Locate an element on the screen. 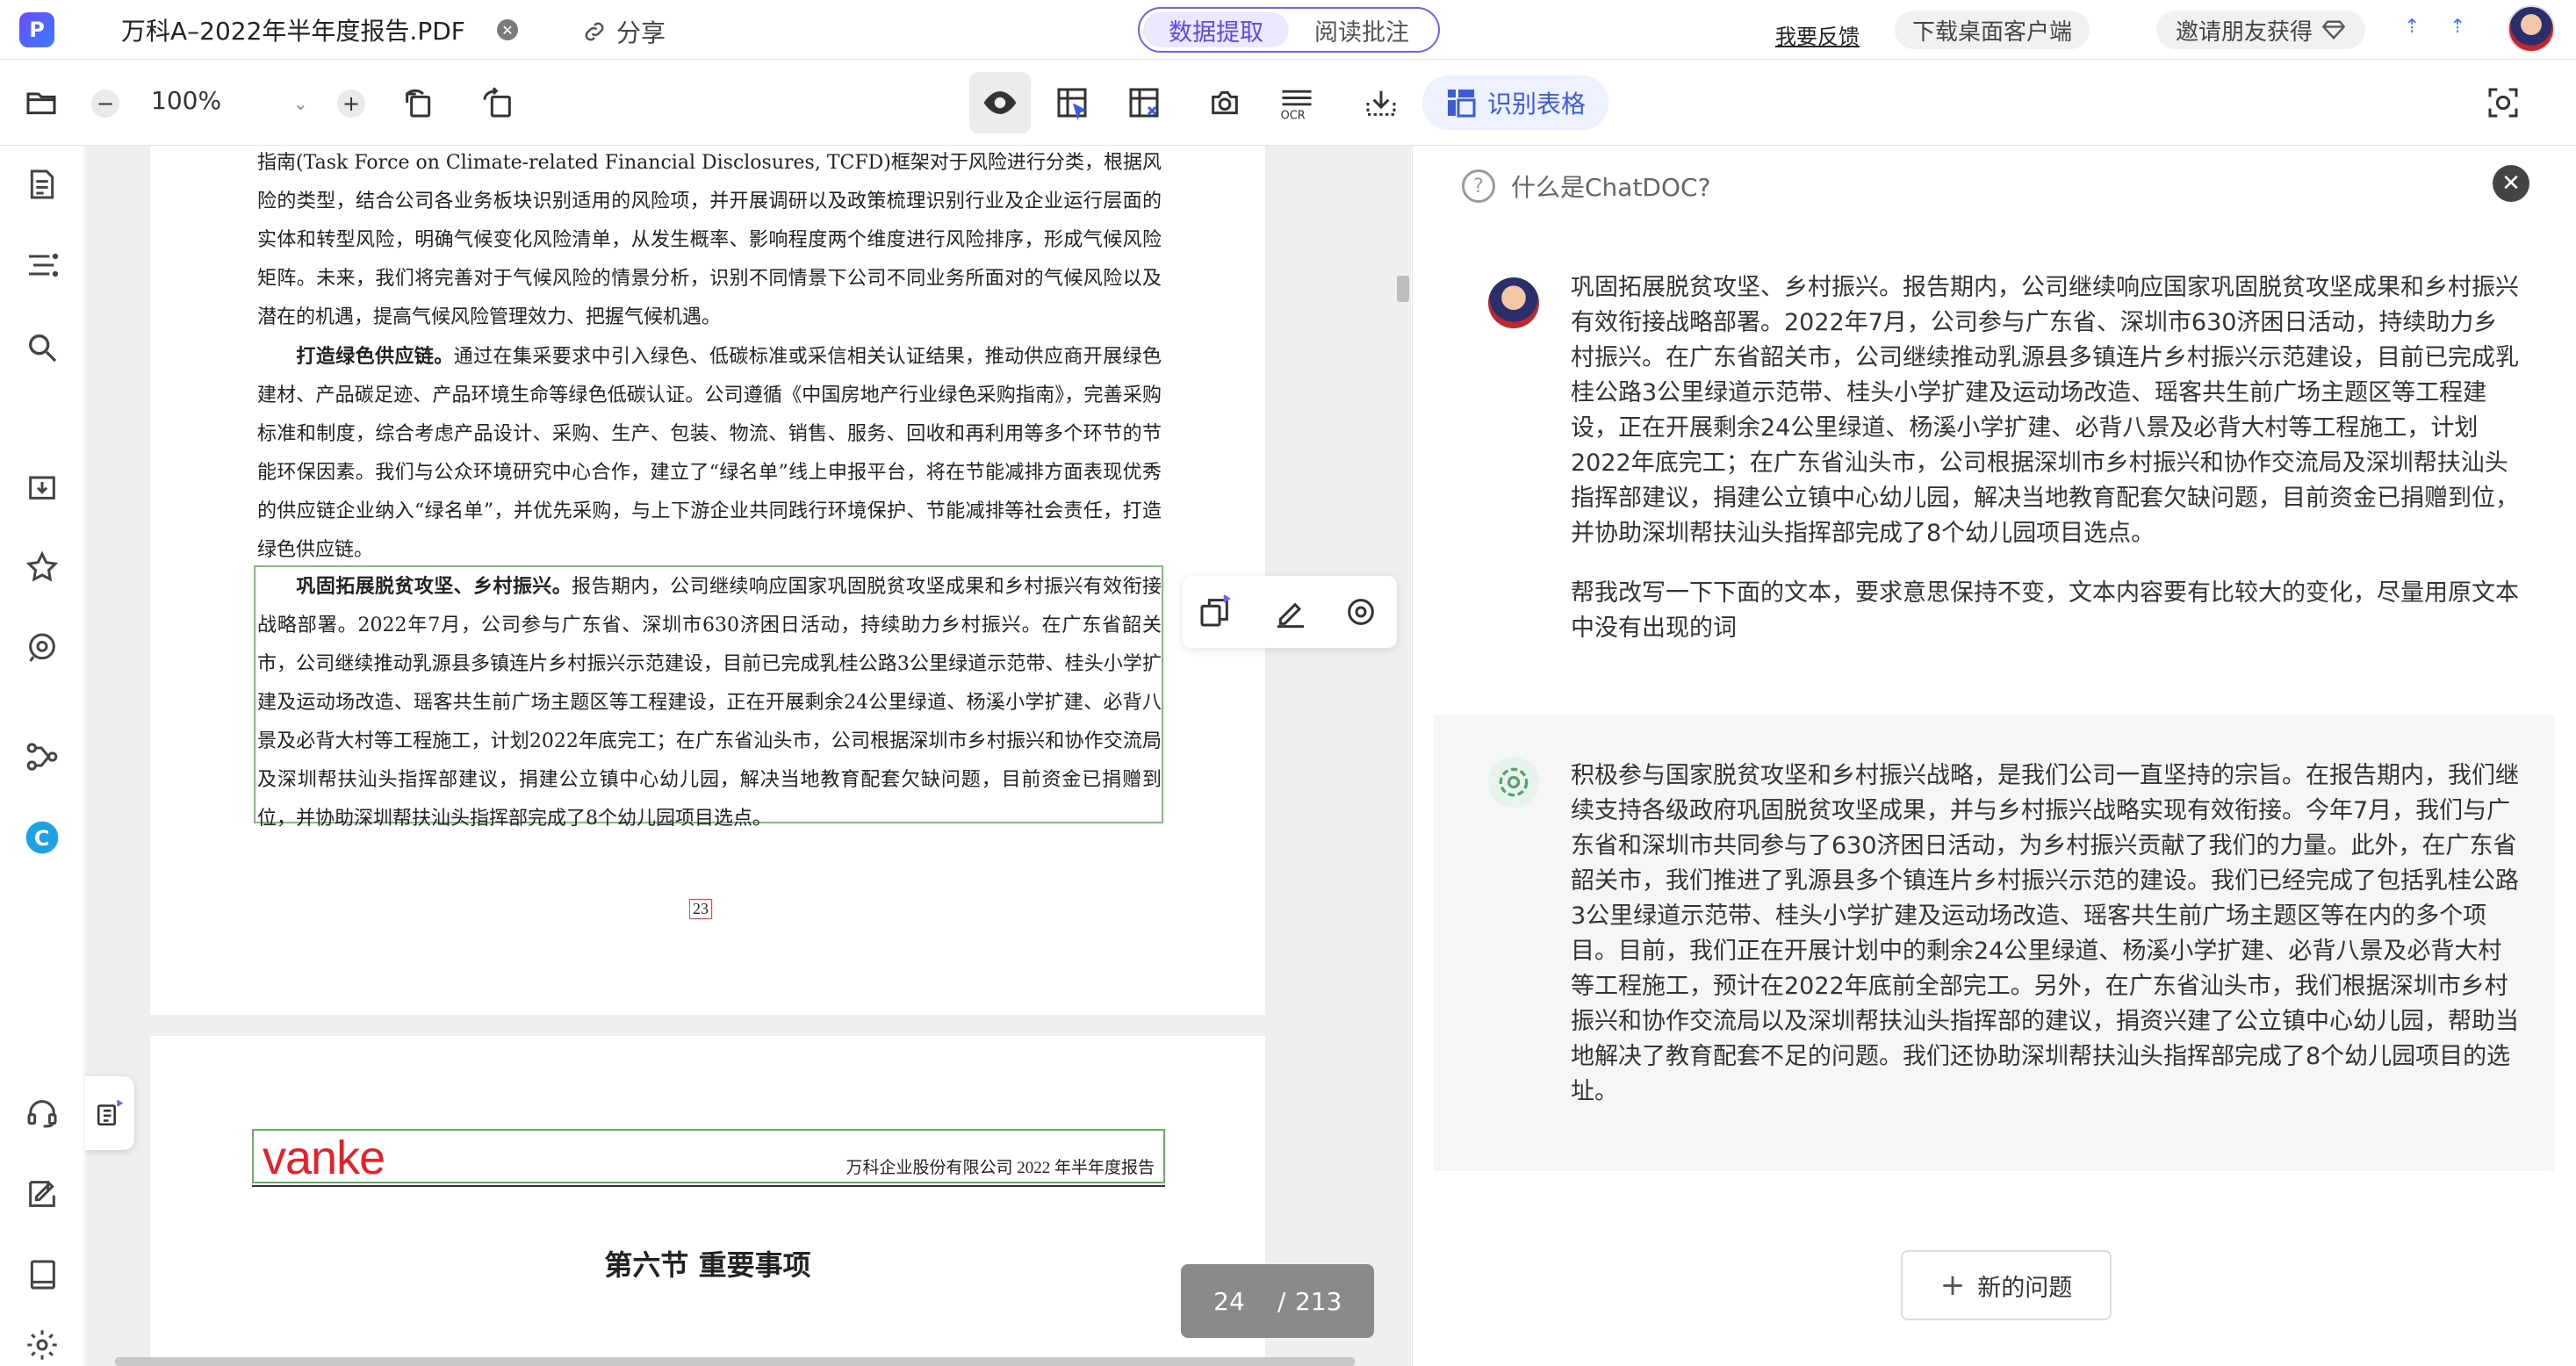 The image size is (2576, 1366). upload-alt-icon: ⇡ is located at coordinates (2457, 27).